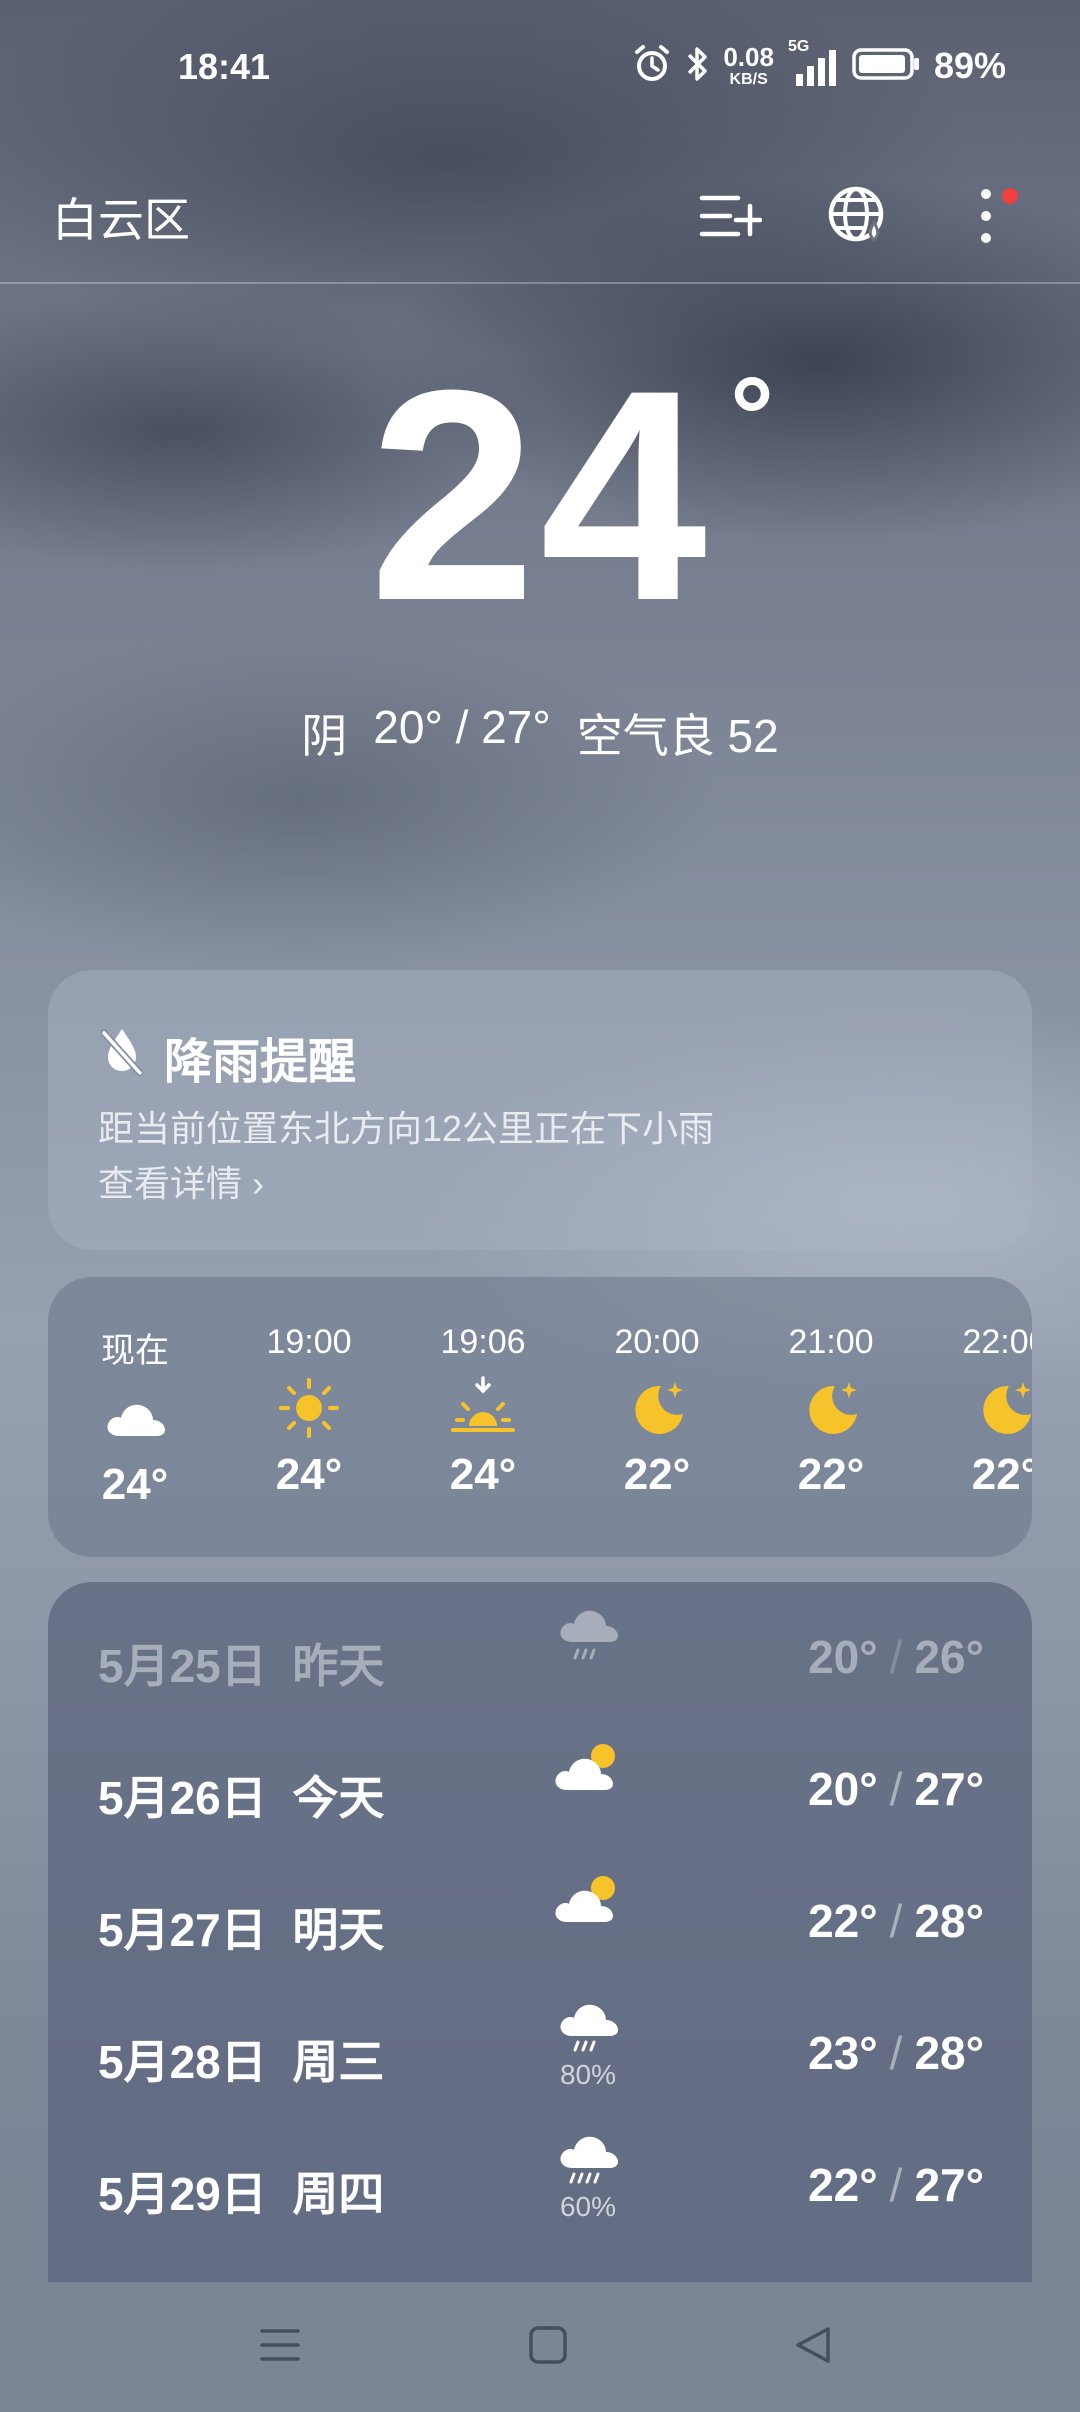 The image size is (1080, 2412). Describe the element at coordinates (540, 2184) in the screenshot. I see `daily-row: 5月29日 周四 60% 22°/27°` at that location.